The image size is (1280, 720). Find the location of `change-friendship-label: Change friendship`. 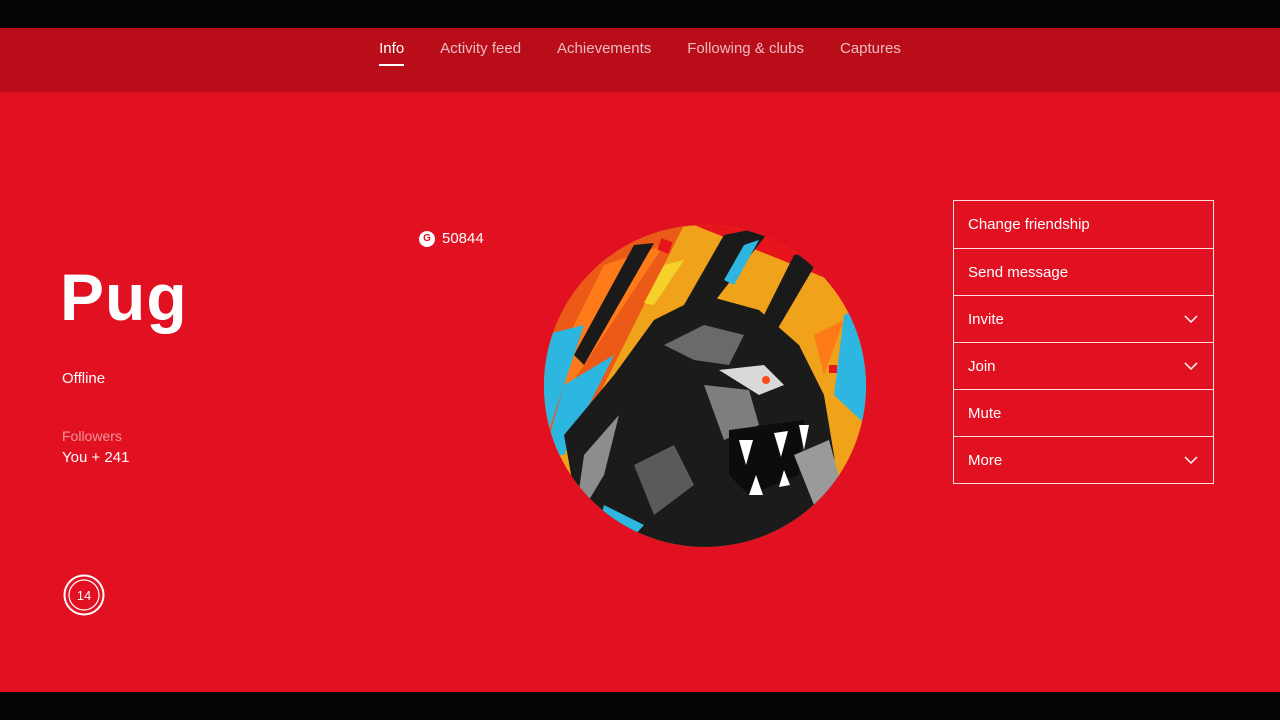

change-friendship-label: Change friendship is located at coordinates (1029, 224).